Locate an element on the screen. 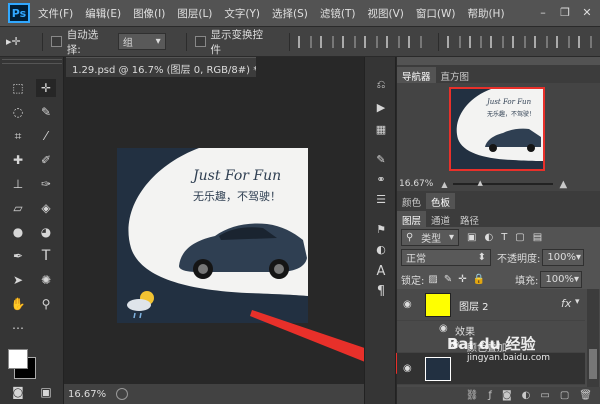  lock-position-icon: ✛ is located at coordinates (462, 279).